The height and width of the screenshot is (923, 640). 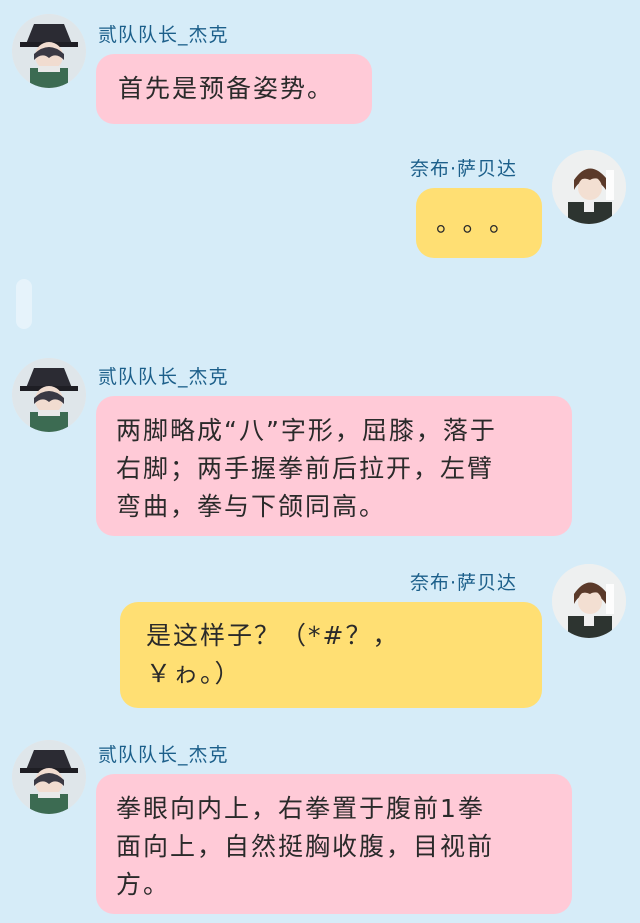 I want to click on message-bubble: 。。。, so click(x=479, y=223).